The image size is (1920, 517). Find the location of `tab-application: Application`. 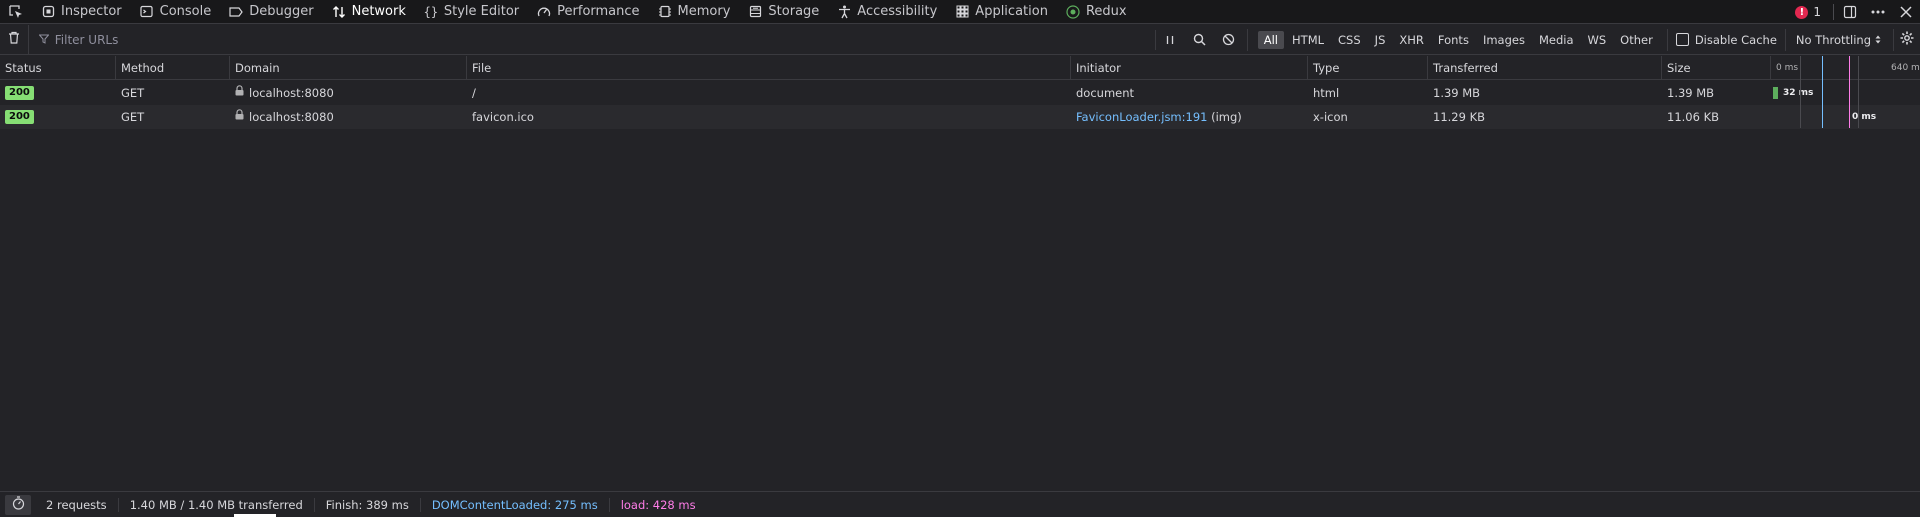

tab-application: Application is located at coordinates (1001, 12).